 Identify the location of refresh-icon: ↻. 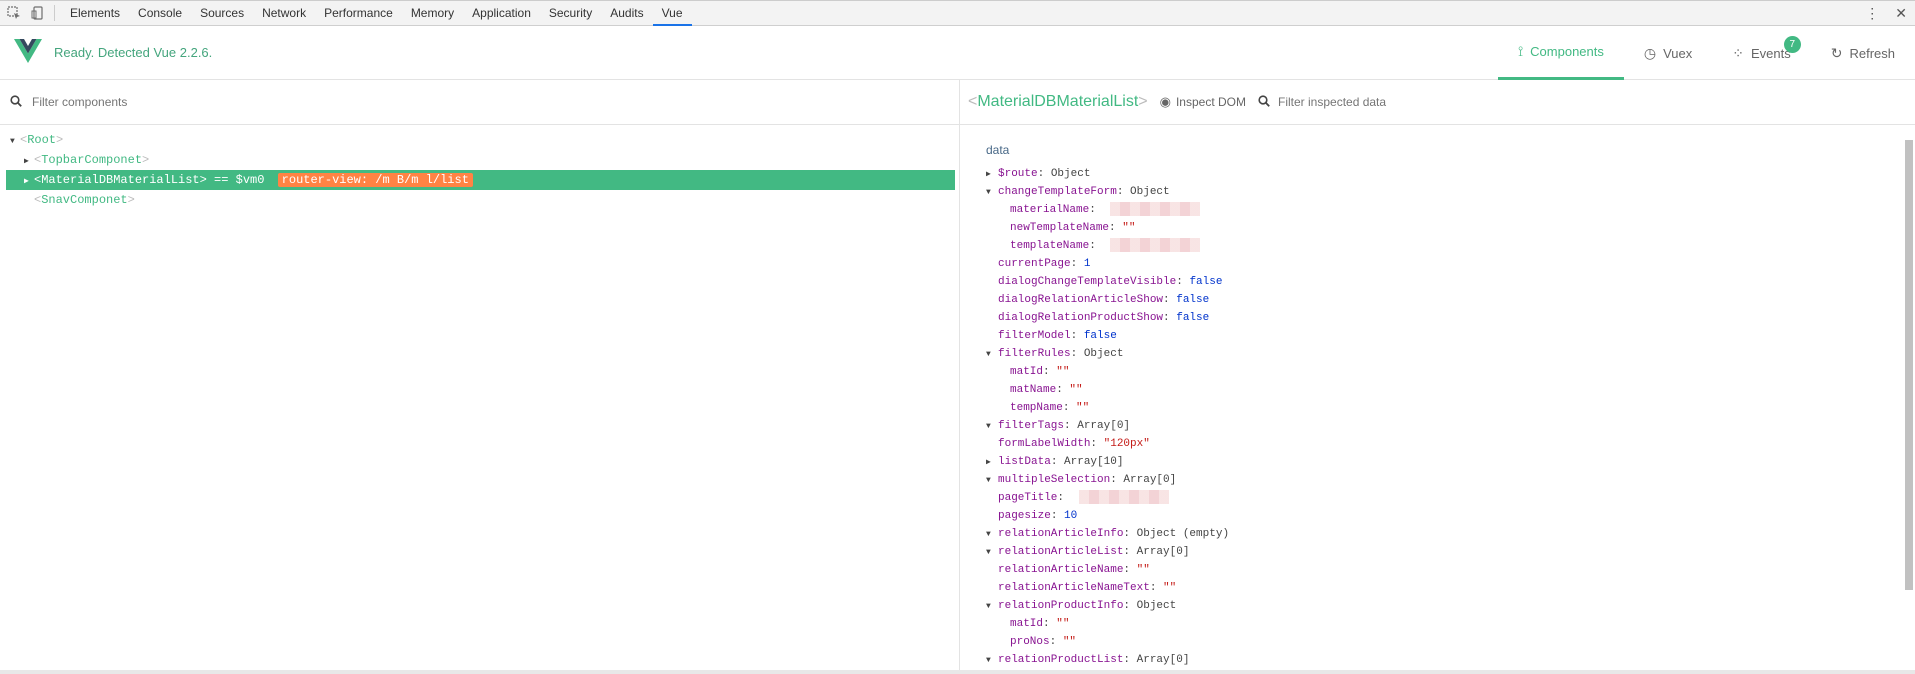
(1836, 52).